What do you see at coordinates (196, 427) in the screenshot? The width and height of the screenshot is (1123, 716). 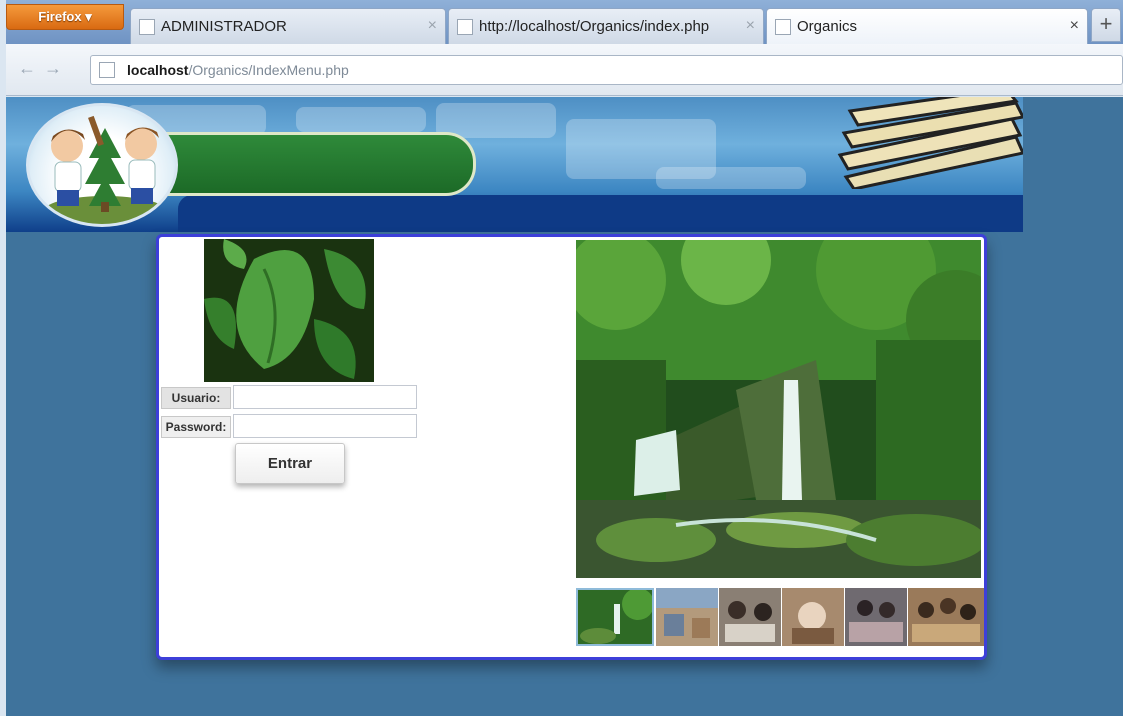 I see `password-label: Password:` at bounding box center [196, 427].